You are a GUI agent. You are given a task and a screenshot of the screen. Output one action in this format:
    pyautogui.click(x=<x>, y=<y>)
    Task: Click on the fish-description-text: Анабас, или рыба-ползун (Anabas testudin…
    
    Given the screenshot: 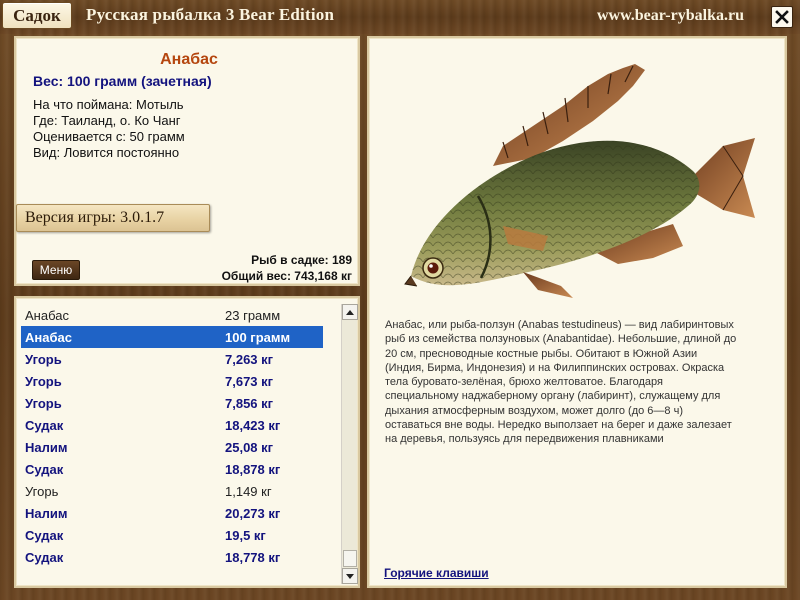 What is the action you would take?
    pyautogui.click(x=561, y=382)
    